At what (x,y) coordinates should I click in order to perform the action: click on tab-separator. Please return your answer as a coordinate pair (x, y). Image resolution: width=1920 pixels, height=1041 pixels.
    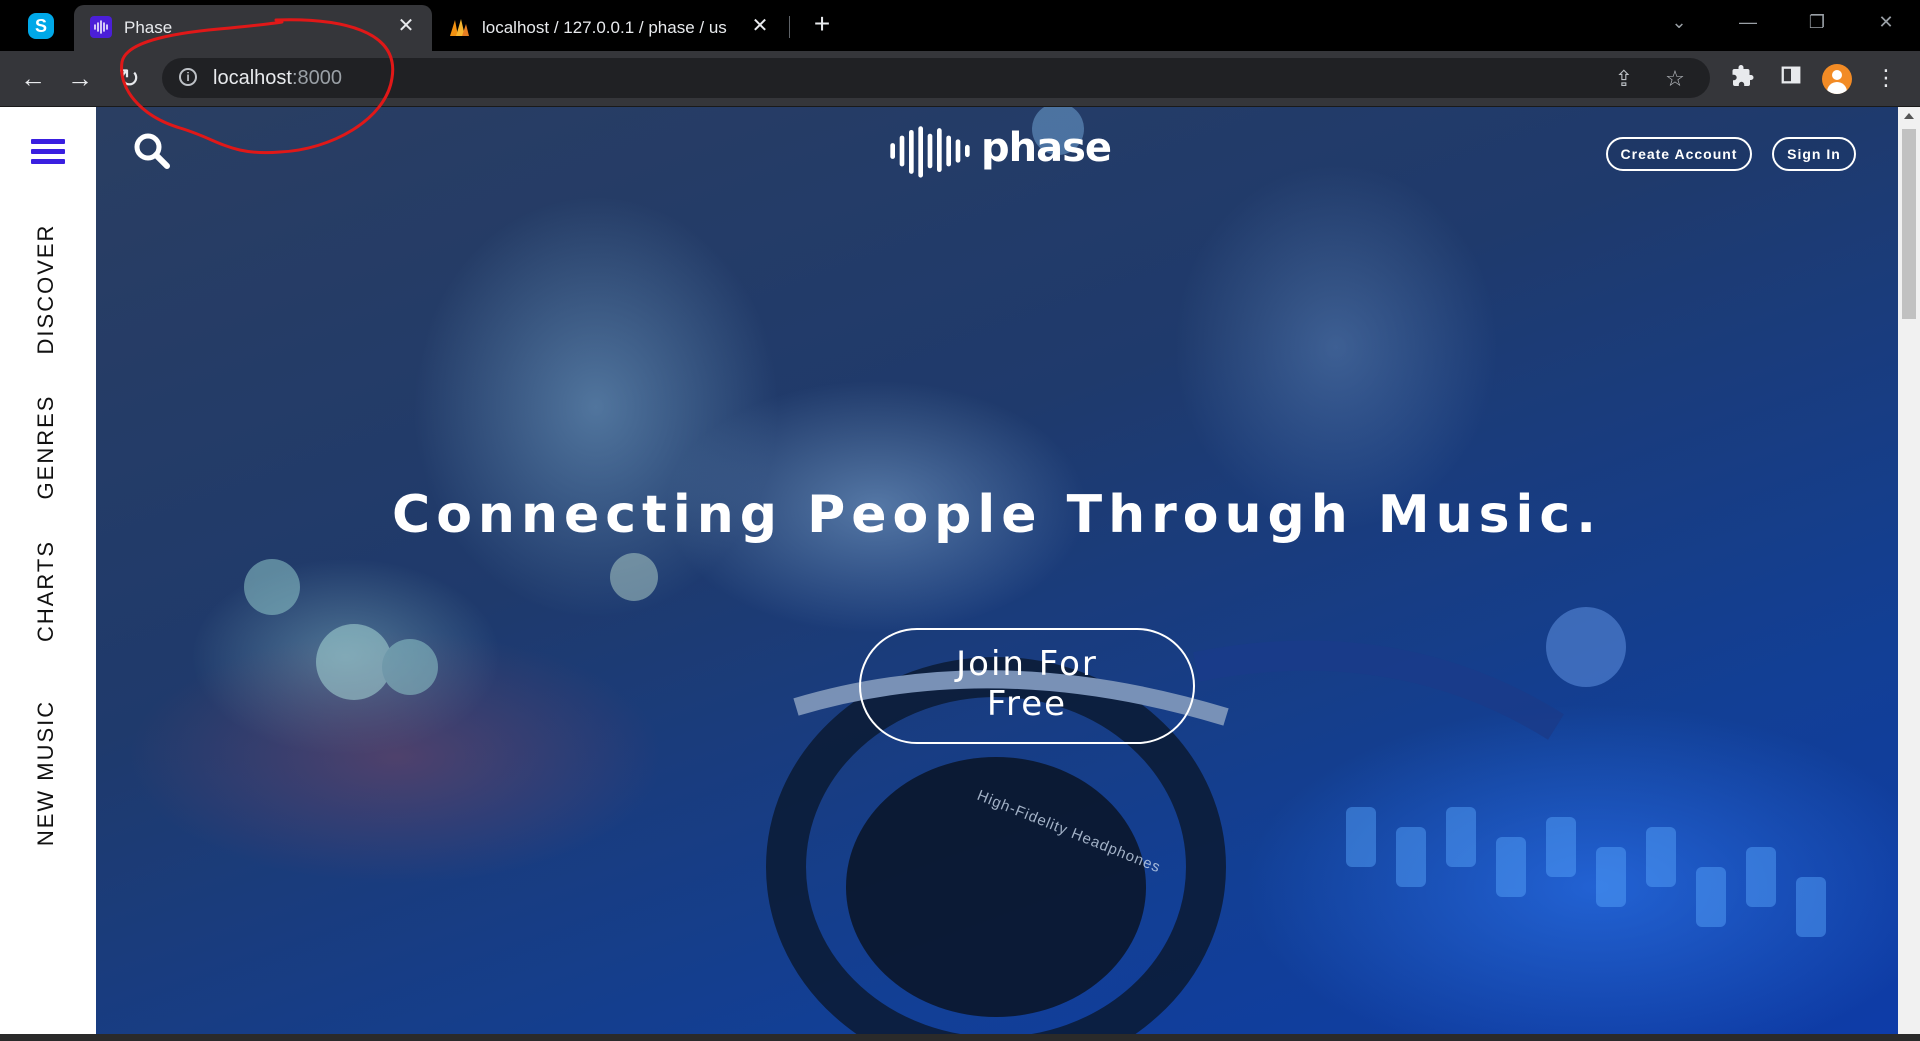
    Looking at the image, I should click on (789, 27).